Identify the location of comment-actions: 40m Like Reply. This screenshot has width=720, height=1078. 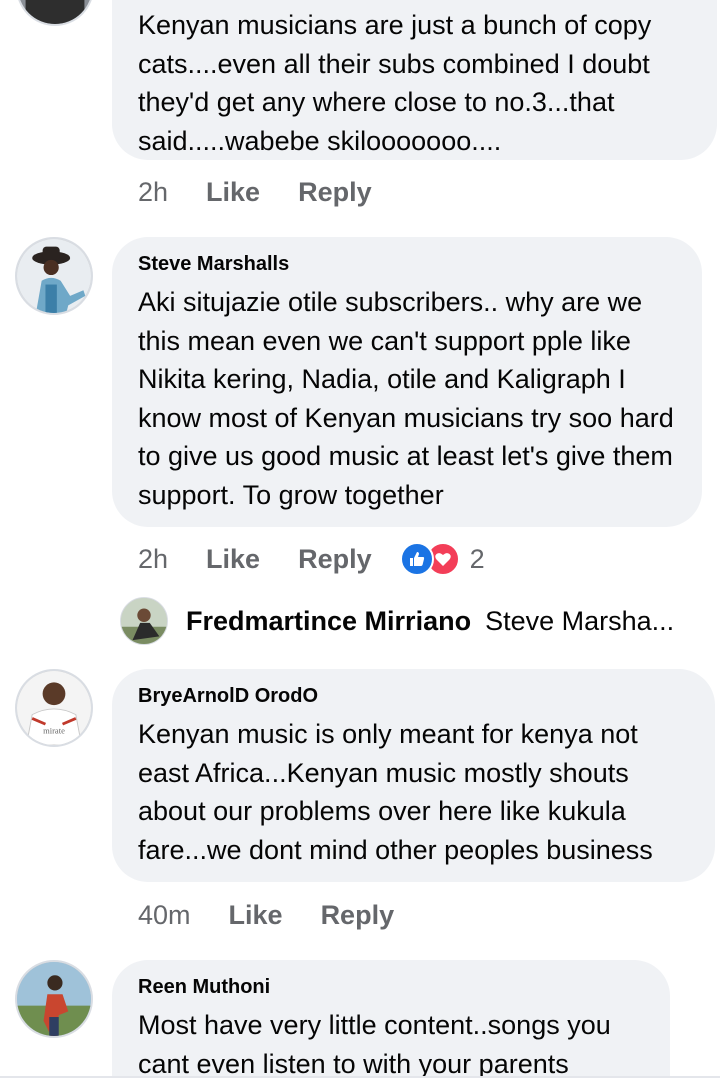
(285, 915).